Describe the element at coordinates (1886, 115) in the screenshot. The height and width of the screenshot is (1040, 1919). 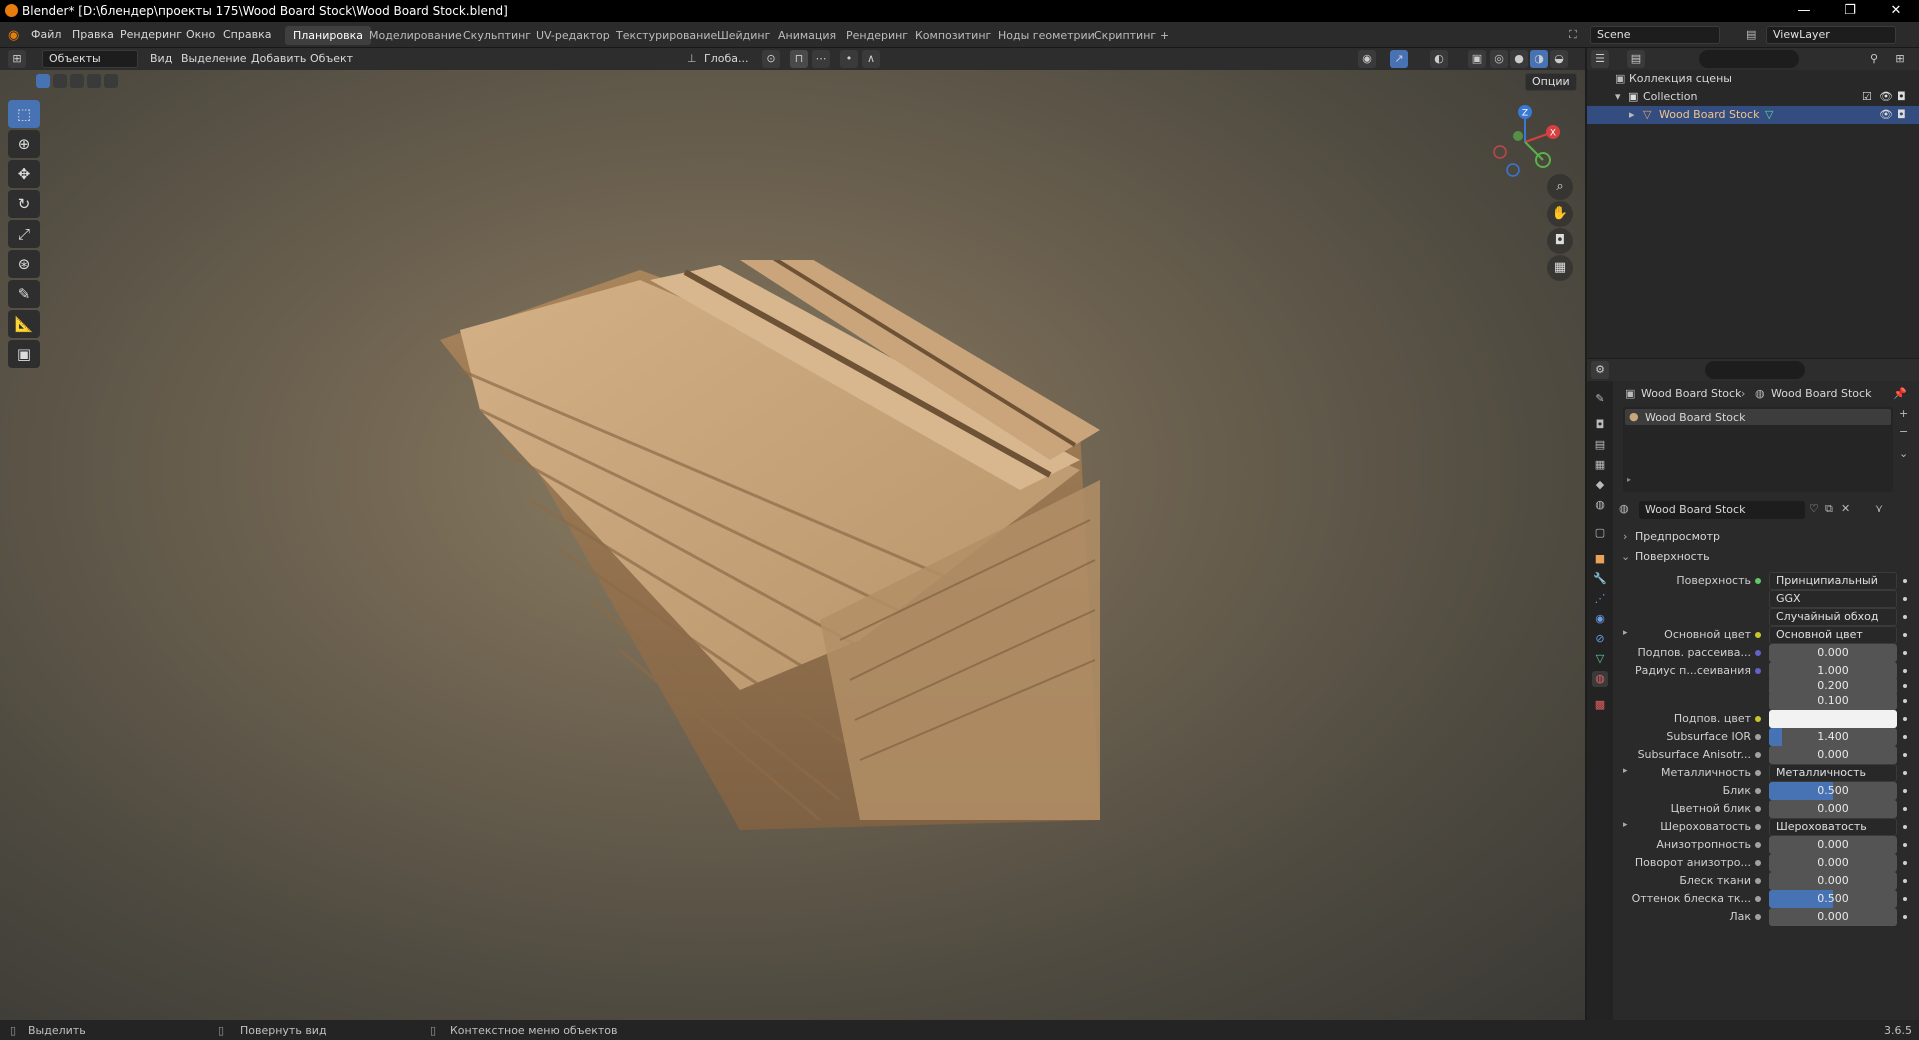
I see `object-eye-icon: 👁` at that location.